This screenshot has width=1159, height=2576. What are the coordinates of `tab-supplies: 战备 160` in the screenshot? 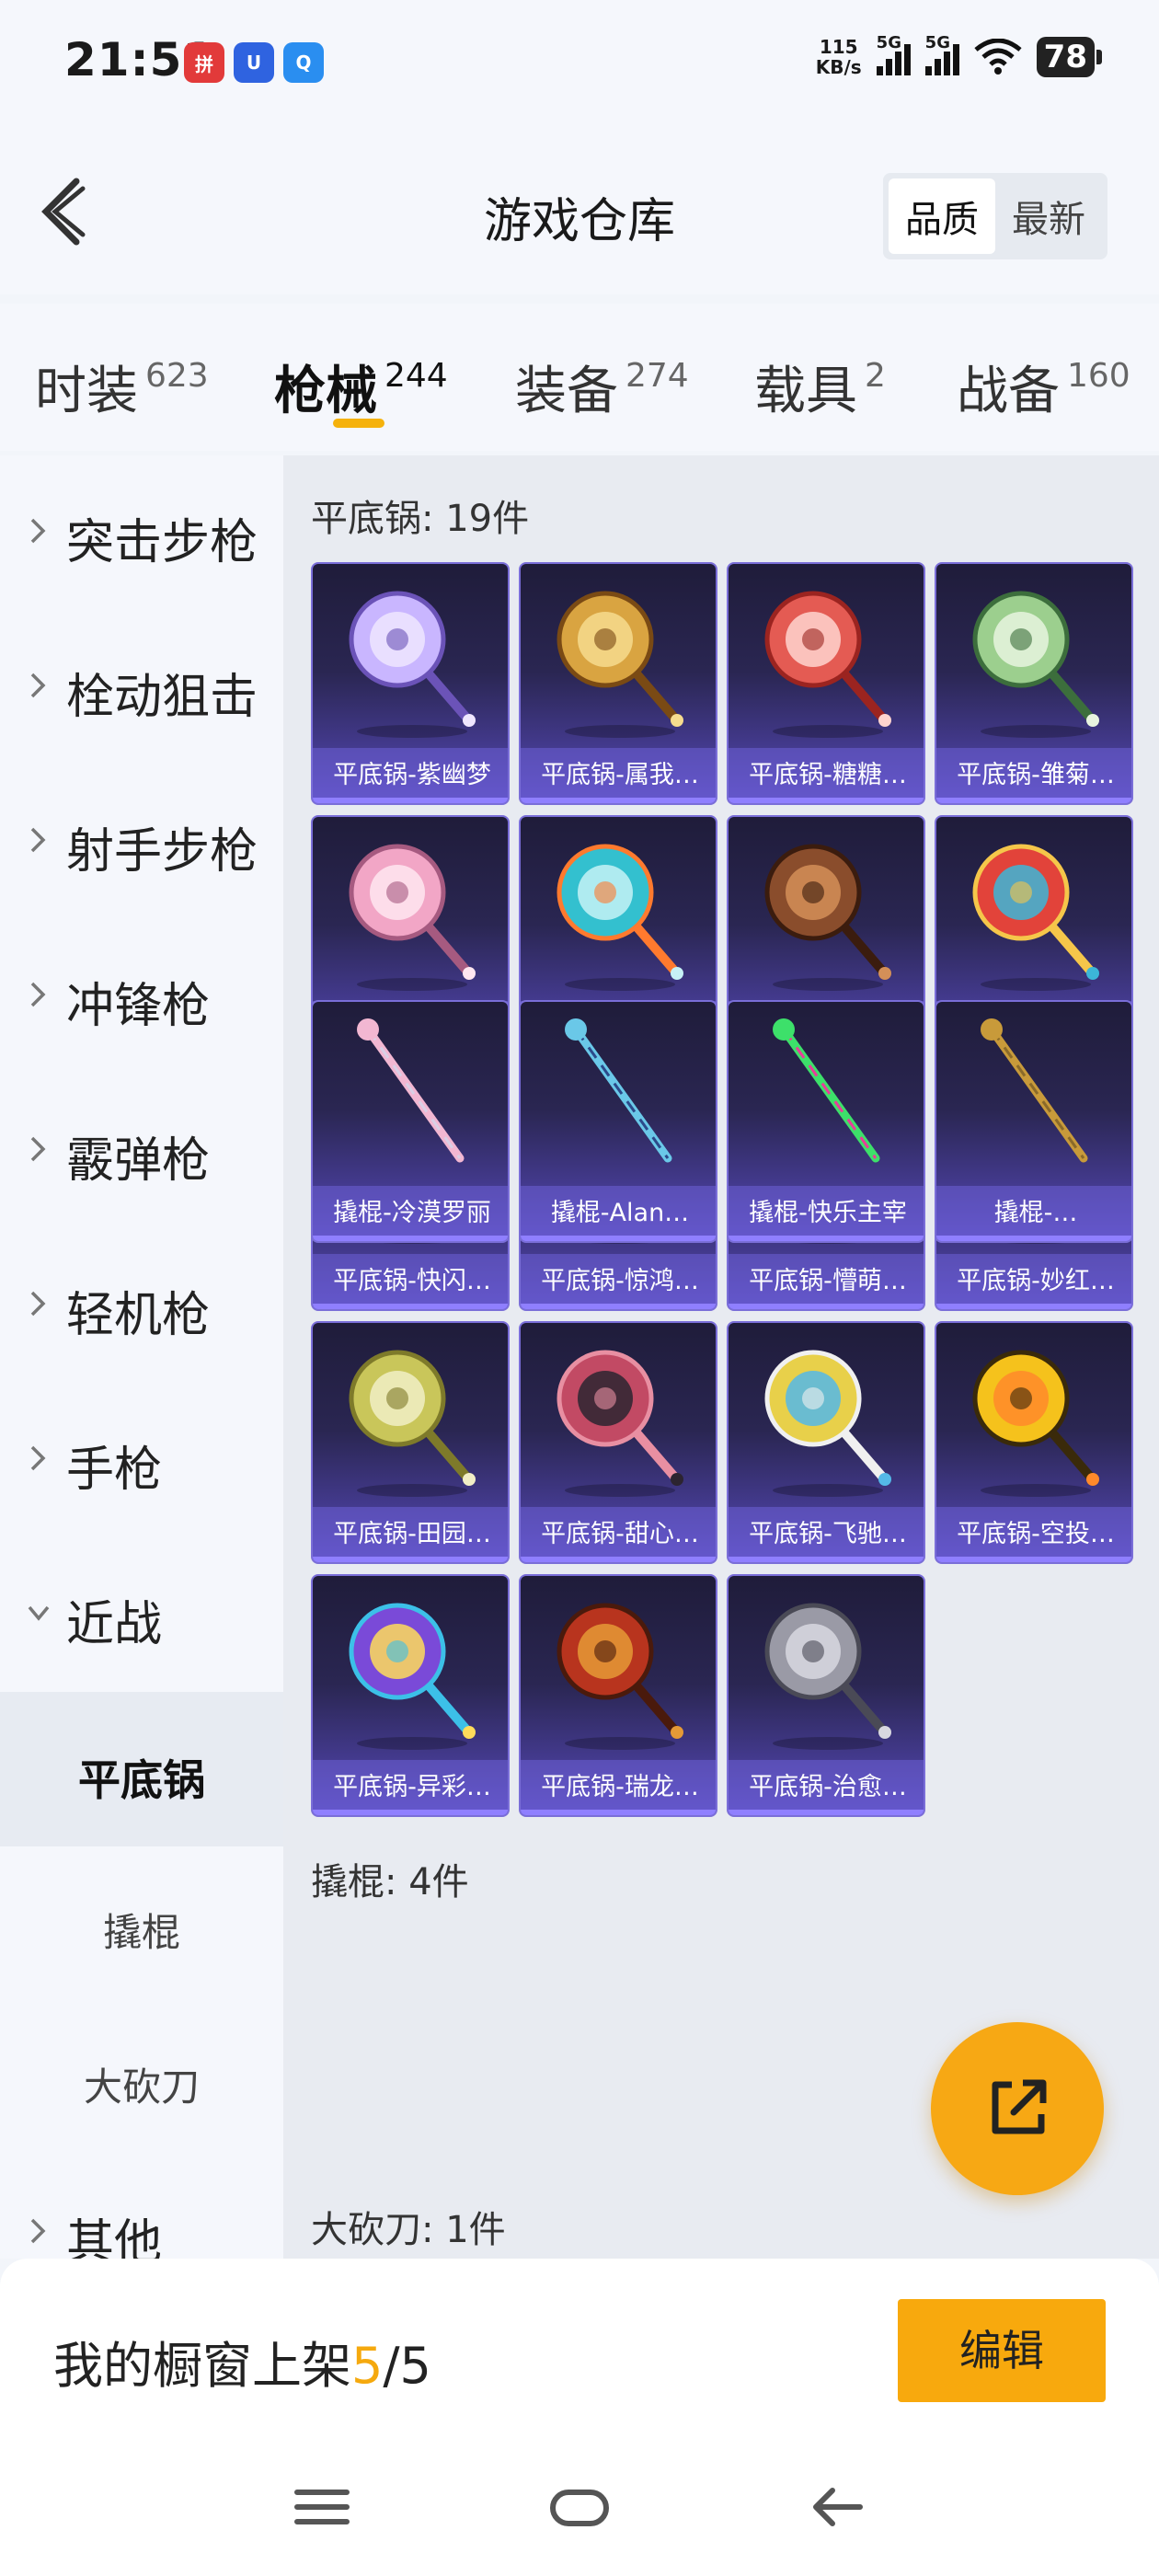 It's located at (1043, 387).